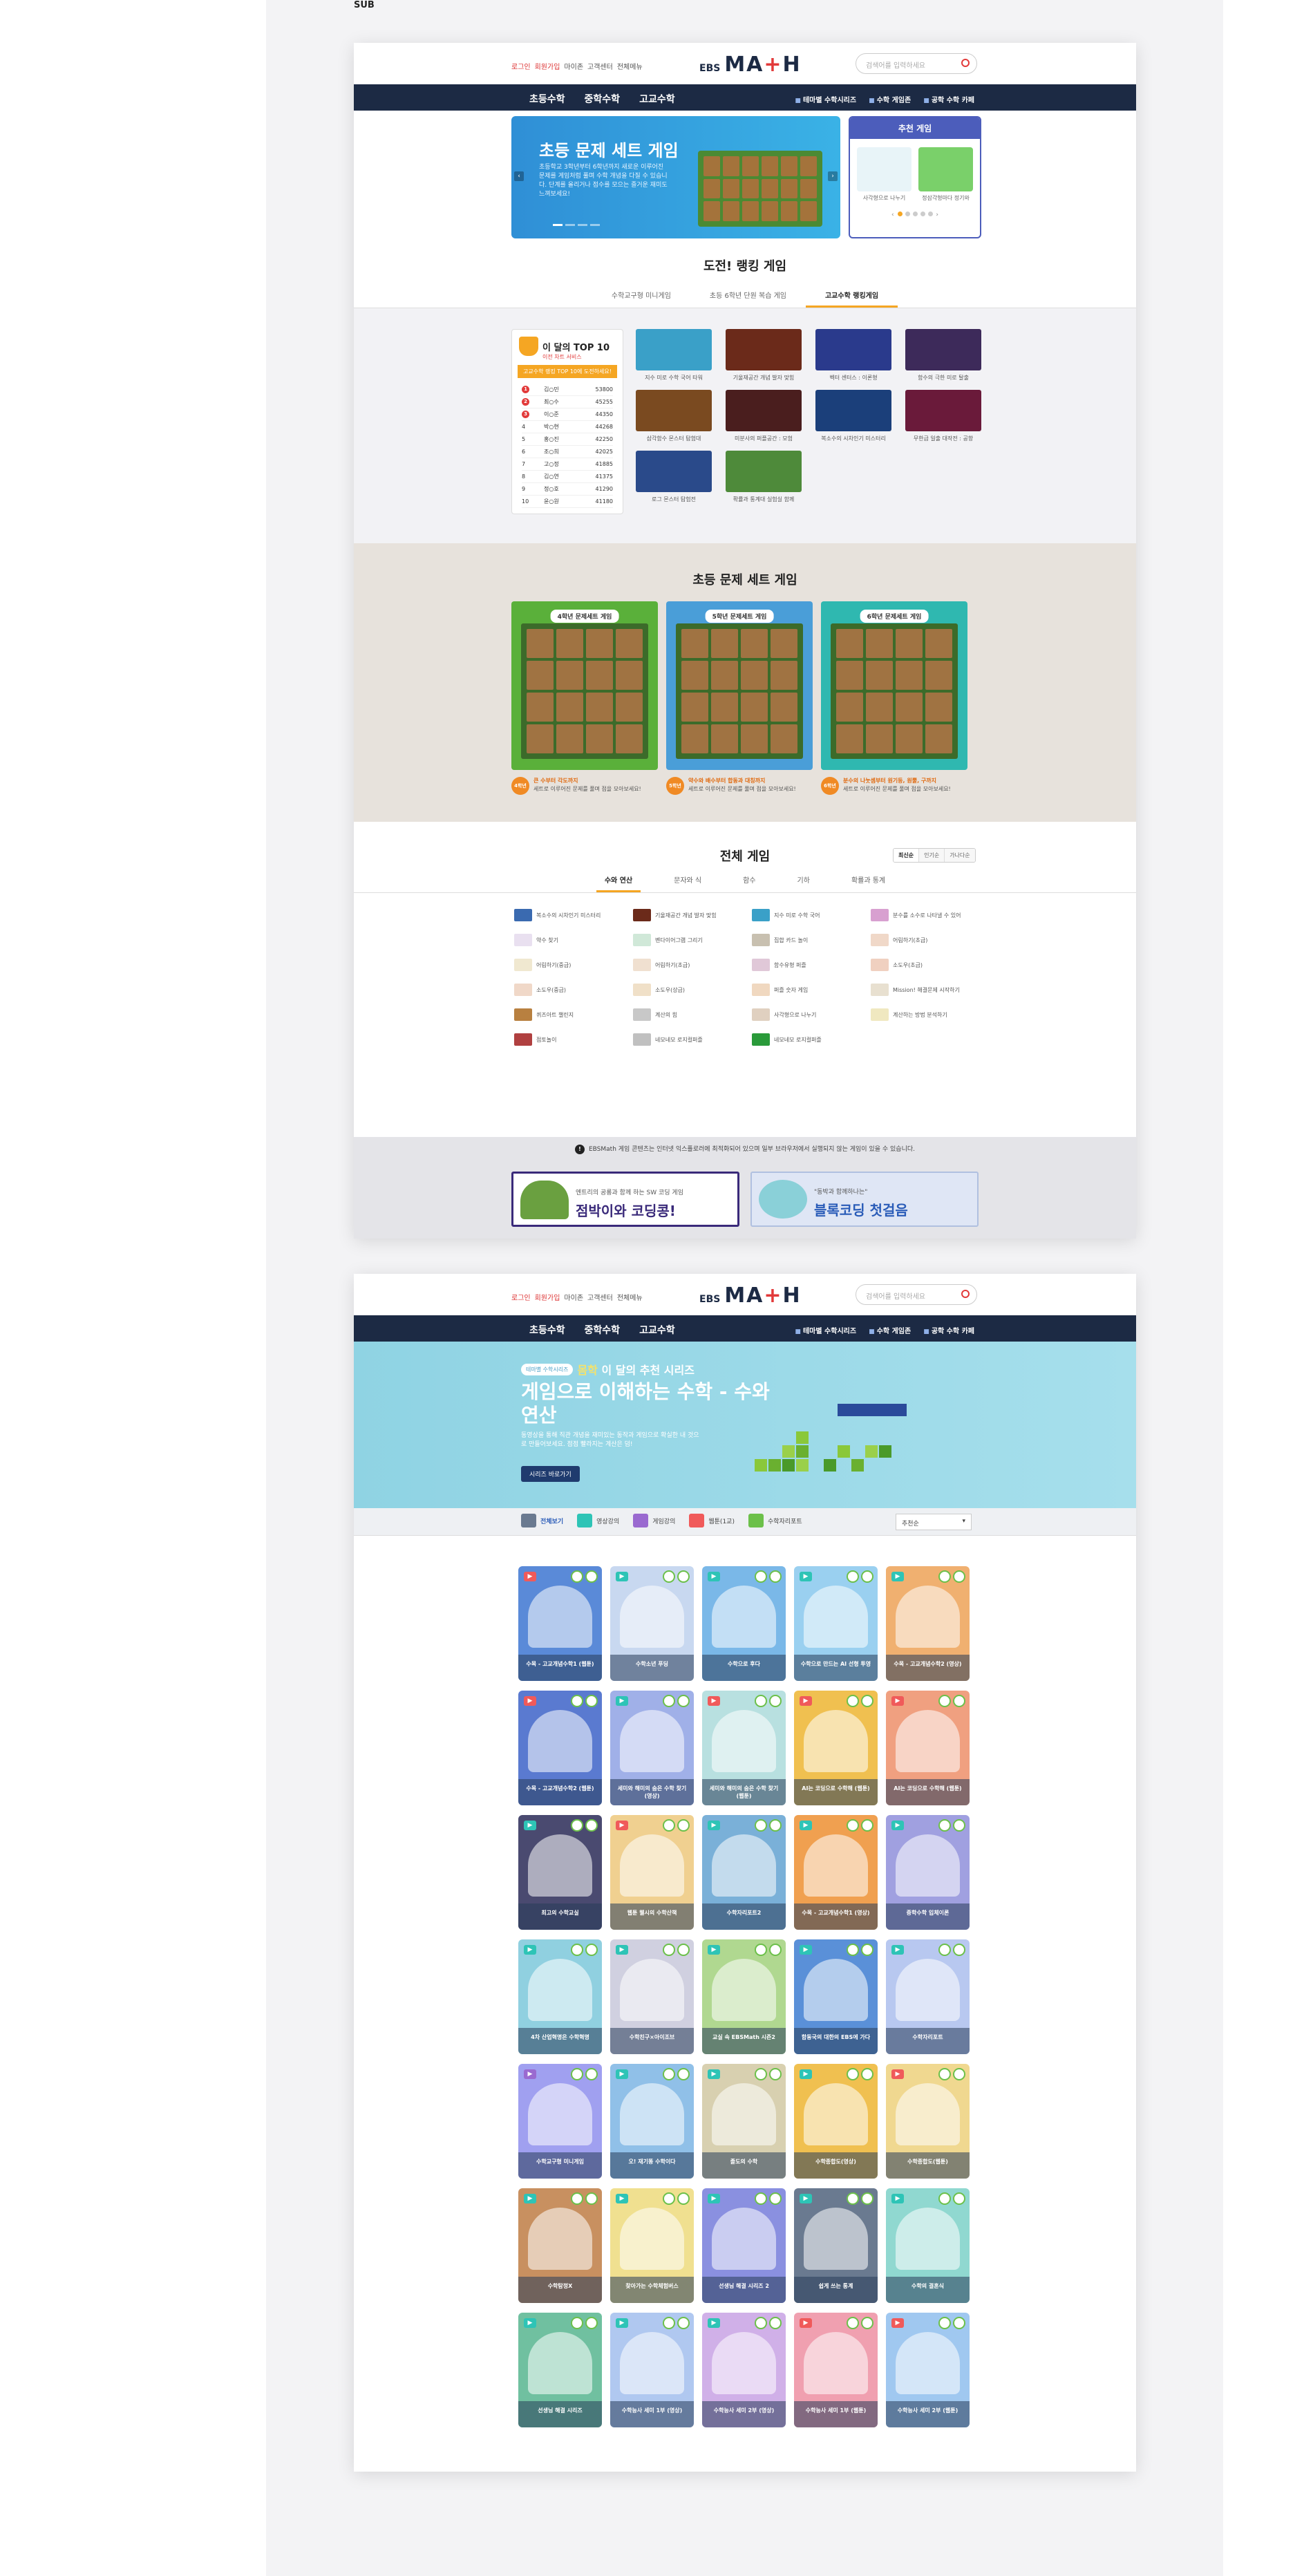 This screenshot has width=1313, height=2576. What do you see at coordinates (851, 296) in the screenshot?
I see `tab-ranking-2: 고교수학 랭킹게임` at bounding box center [851, 296].